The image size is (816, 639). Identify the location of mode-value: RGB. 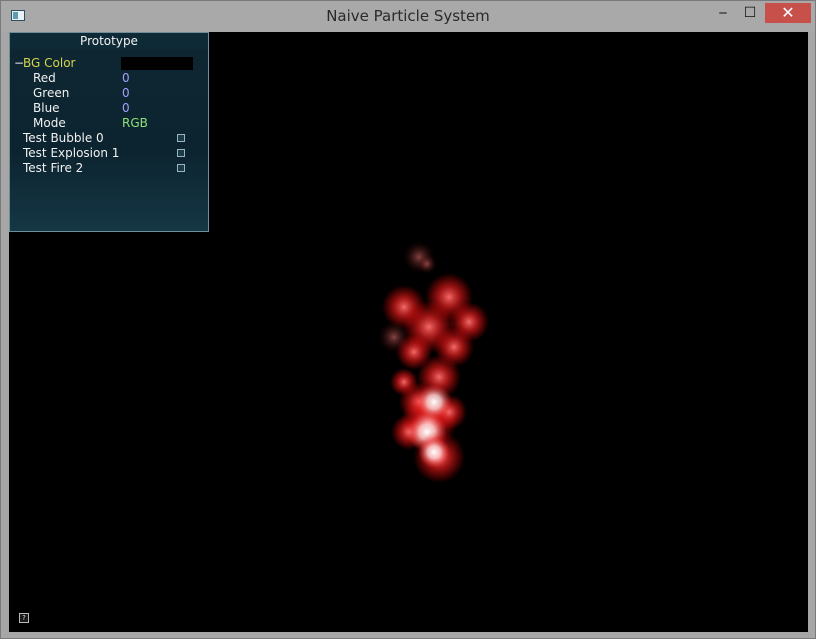
(135, 123).